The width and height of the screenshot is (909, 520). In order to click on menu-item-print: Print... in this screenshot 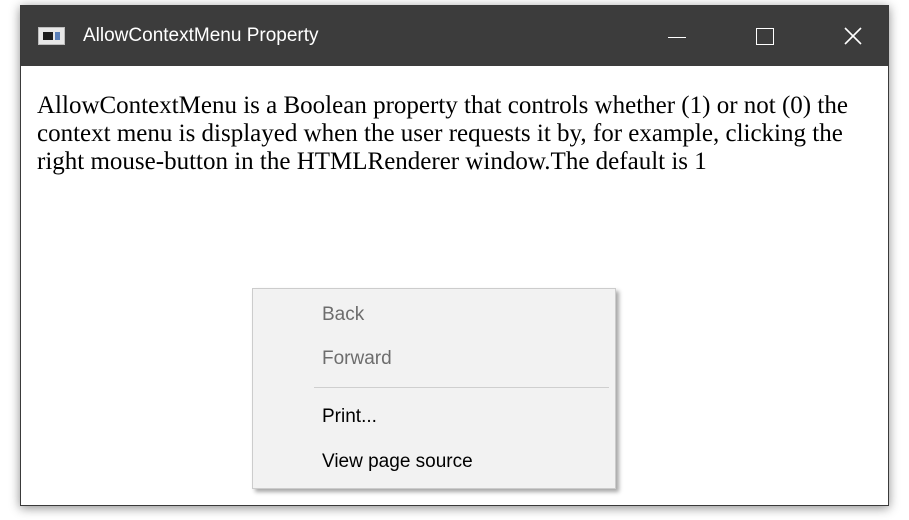, I will do `click(434, 417)`.